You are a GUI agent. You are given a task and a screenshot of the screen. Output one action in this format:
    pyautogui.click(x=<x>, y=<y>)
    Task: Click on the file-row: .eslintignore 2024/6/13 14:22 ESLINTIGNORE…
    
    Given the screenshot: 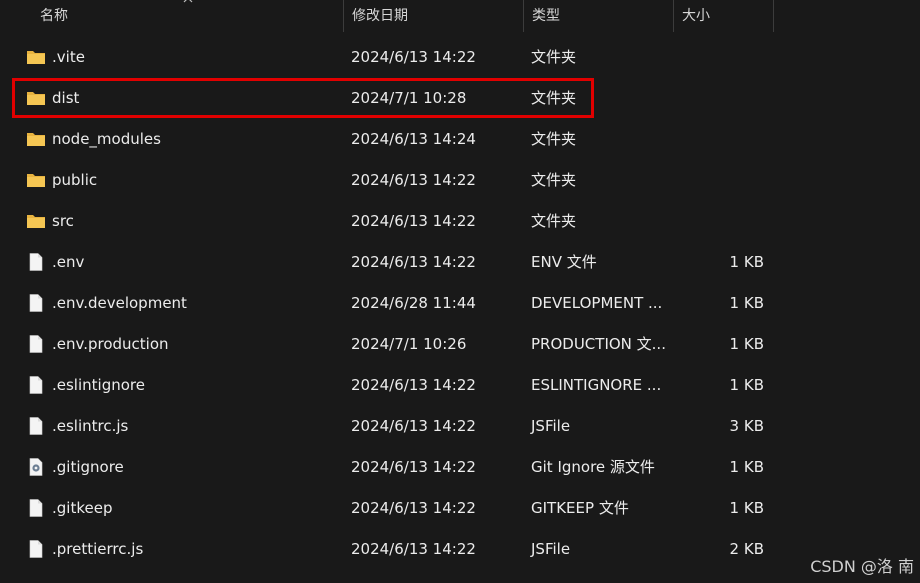 What is the action you would take?
    pyautogui.click(x=396, y=385)
    